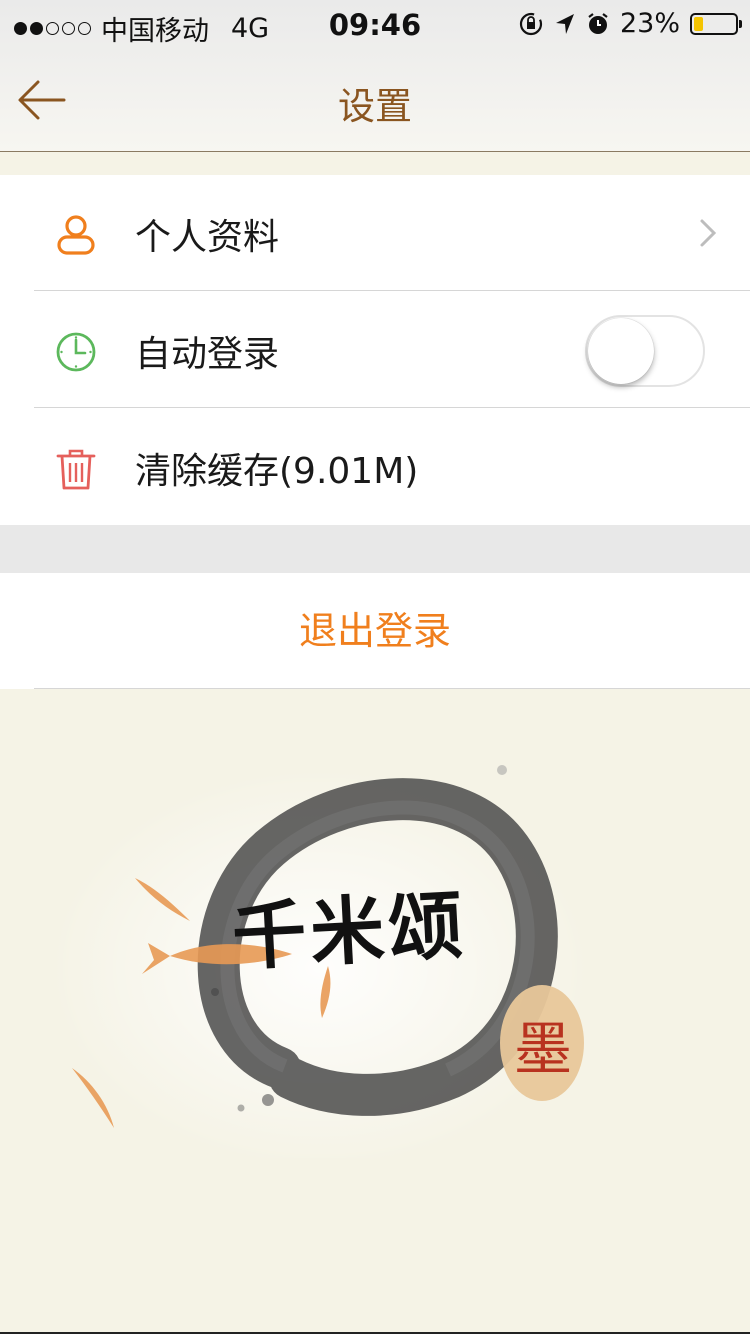  I want to click on orientation-lock-icon, so click(531, 23).